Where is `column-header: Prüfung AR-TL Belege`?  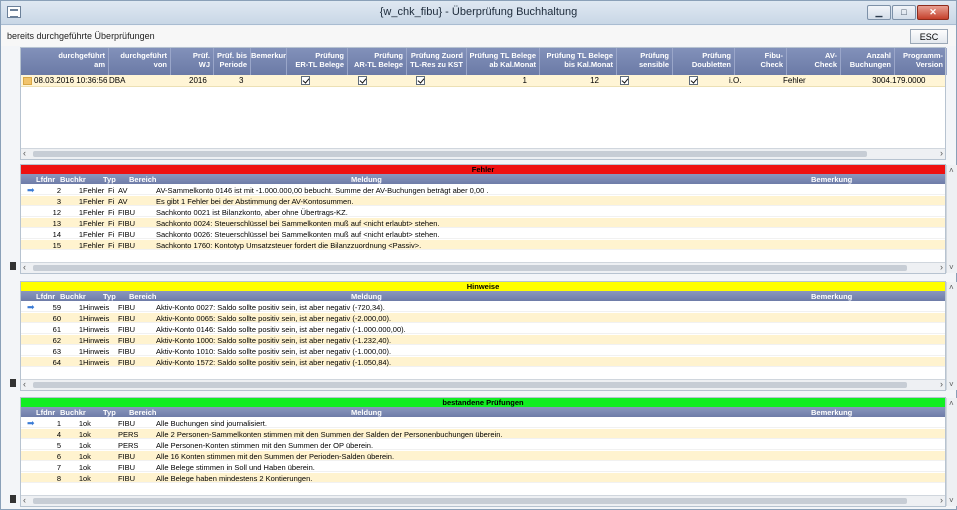 column-header: Prüfung AR-TL Belege is located at coordinates (377, 61).